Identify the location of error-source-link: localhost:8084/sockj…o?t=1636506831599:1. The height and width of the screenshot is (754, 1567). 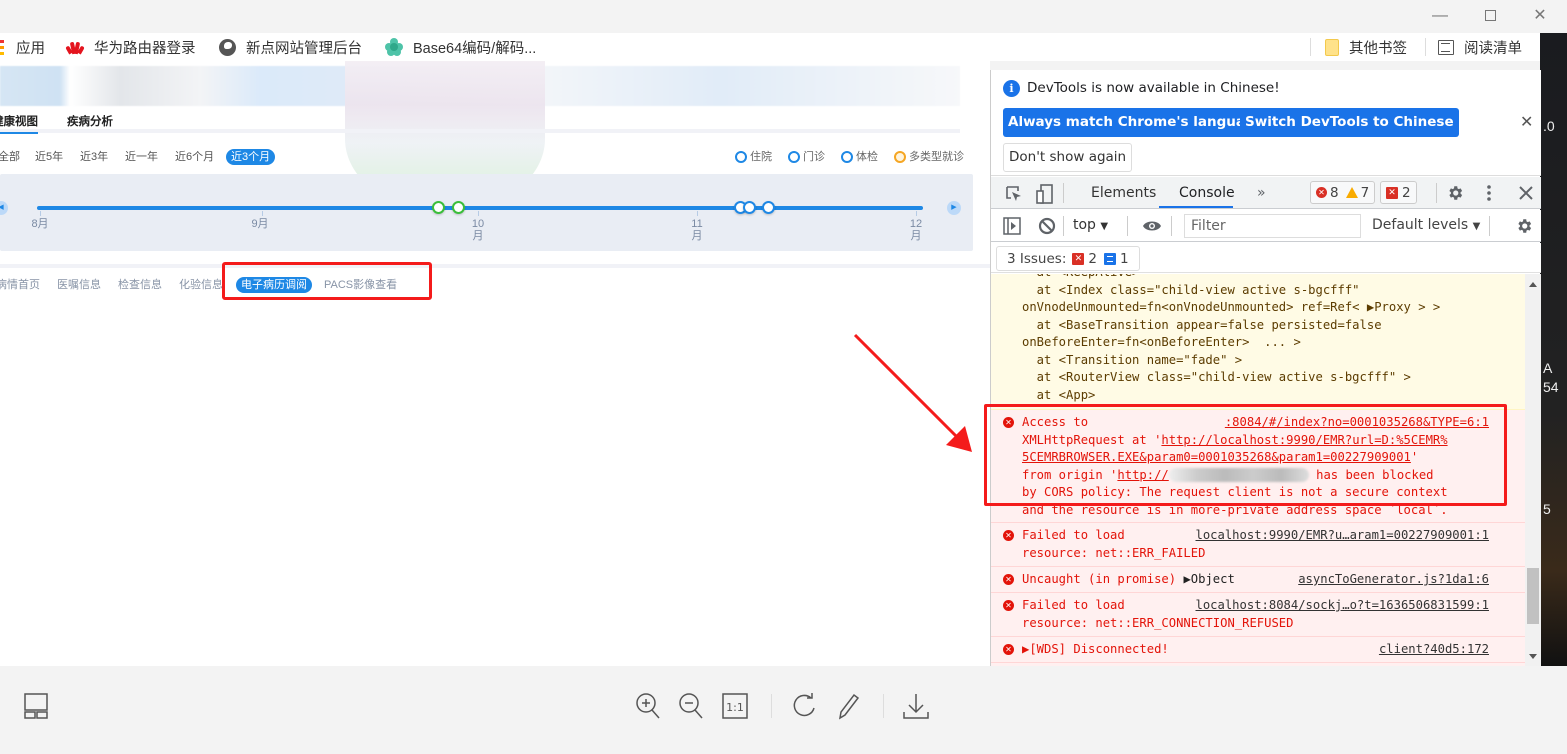
(1343, 606).